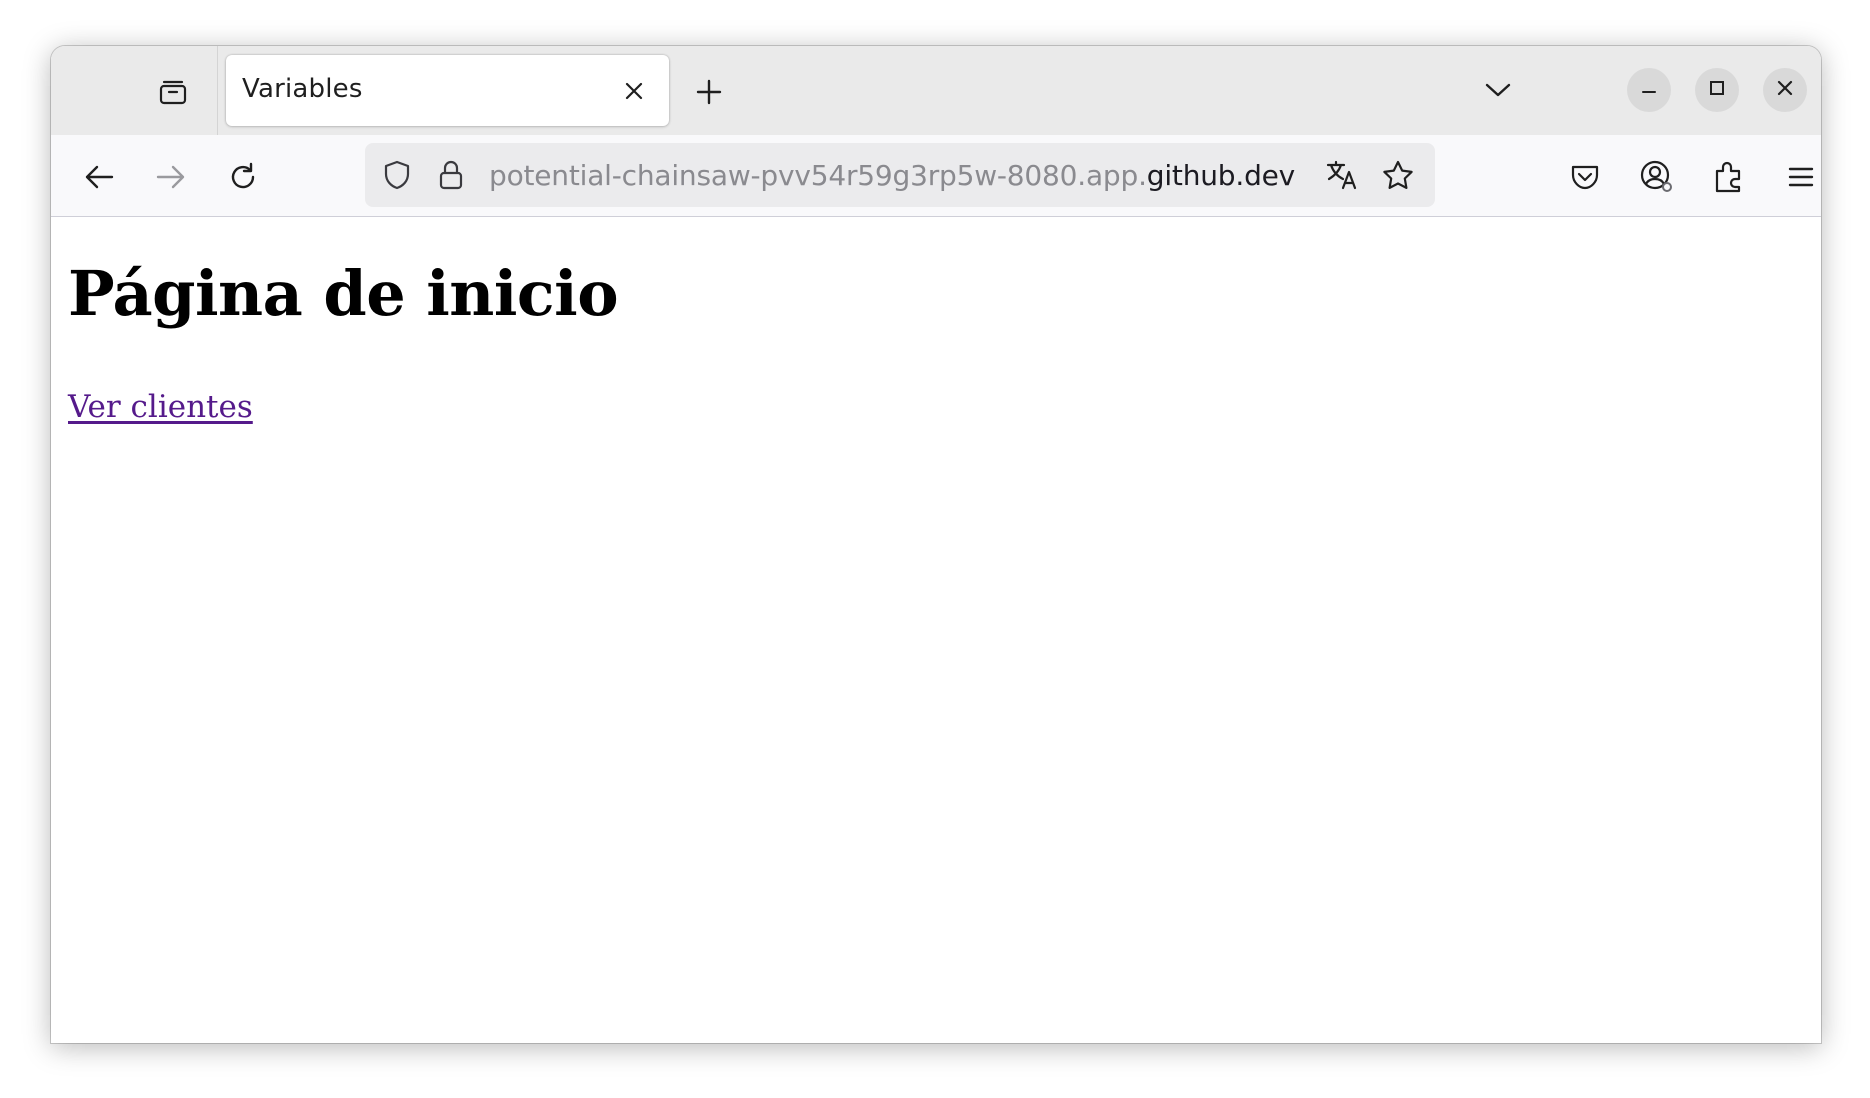  I want to click on tab-groups-button, so click(173, 92).